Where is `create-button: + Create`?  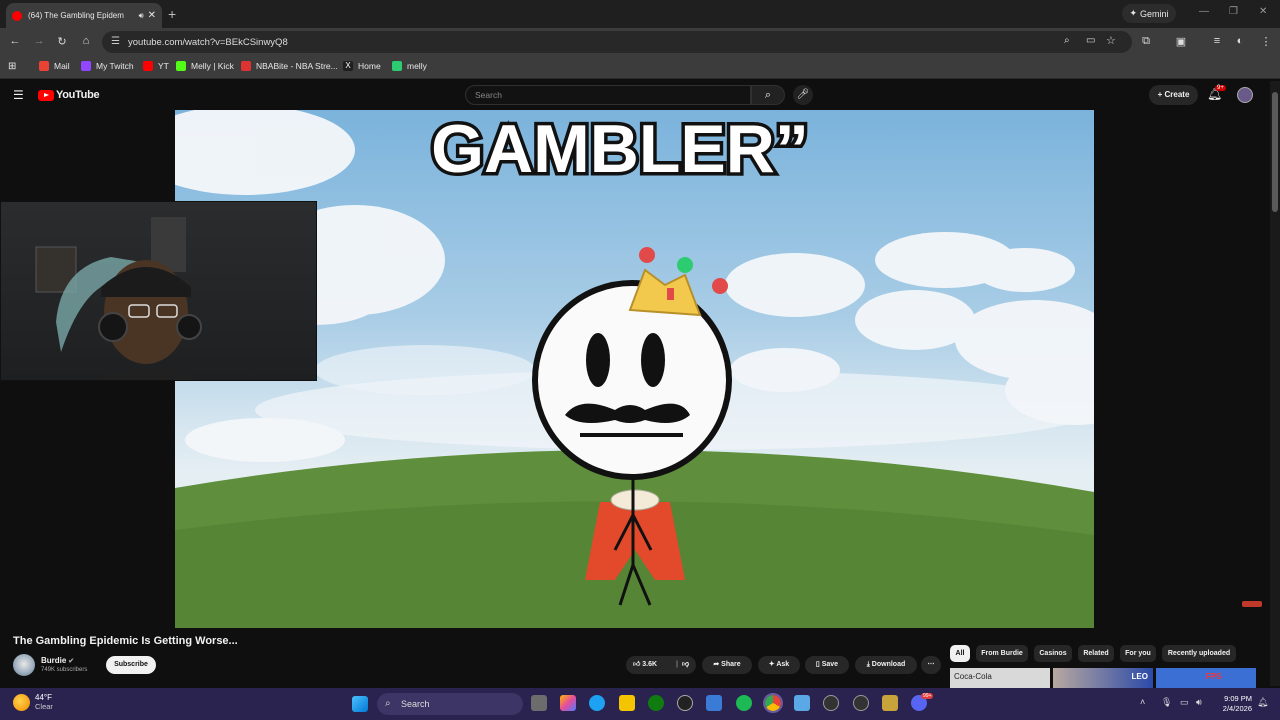
create-button: + Create is located at coordinates (1173, 95).